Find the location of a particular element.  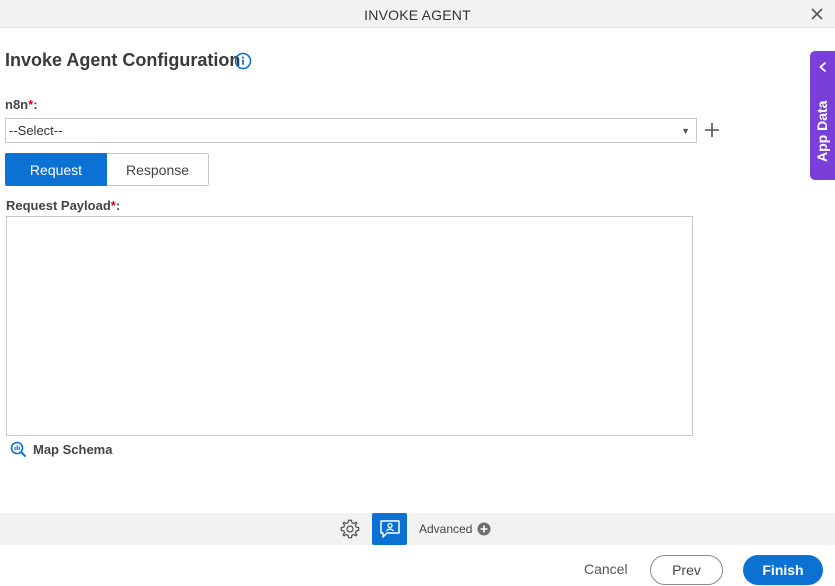

n8n-label-text: n8n is located at coordinates (17, 104).